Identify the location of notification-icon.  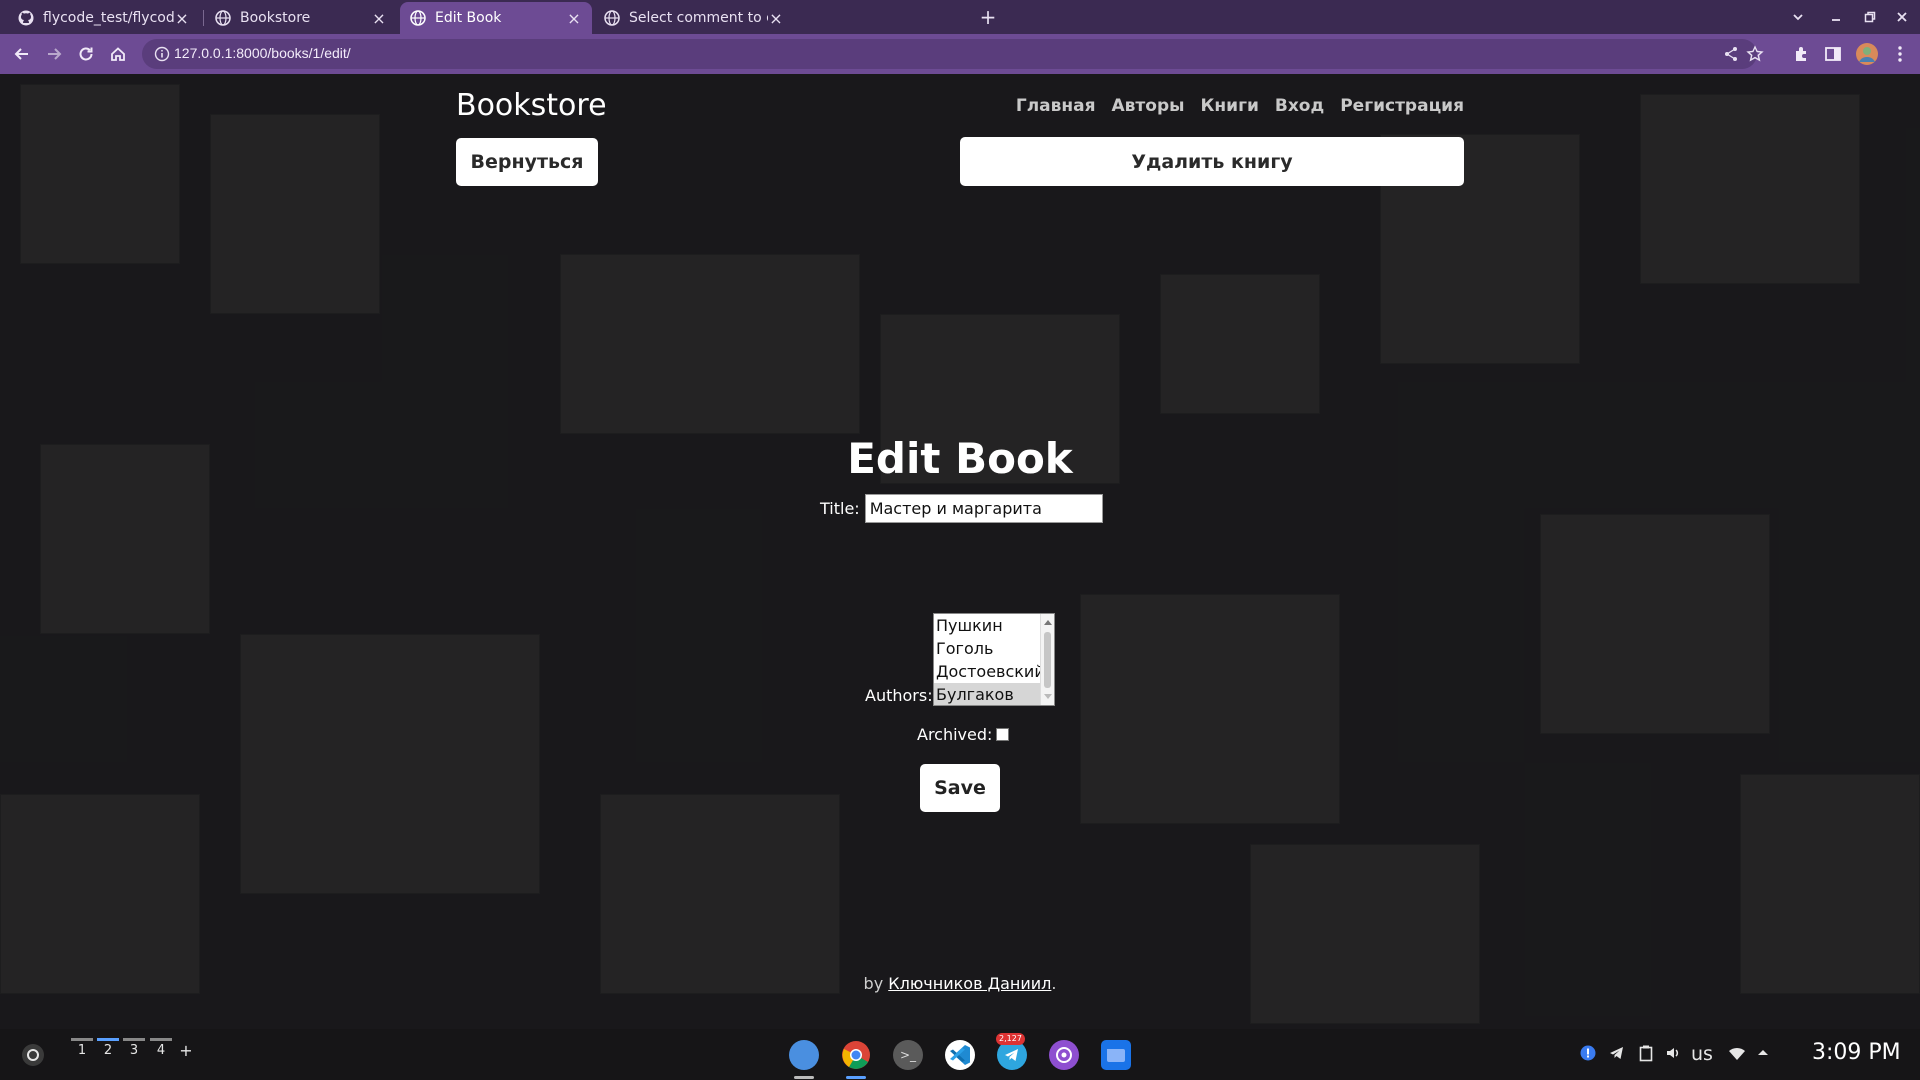
(1588, 1055).